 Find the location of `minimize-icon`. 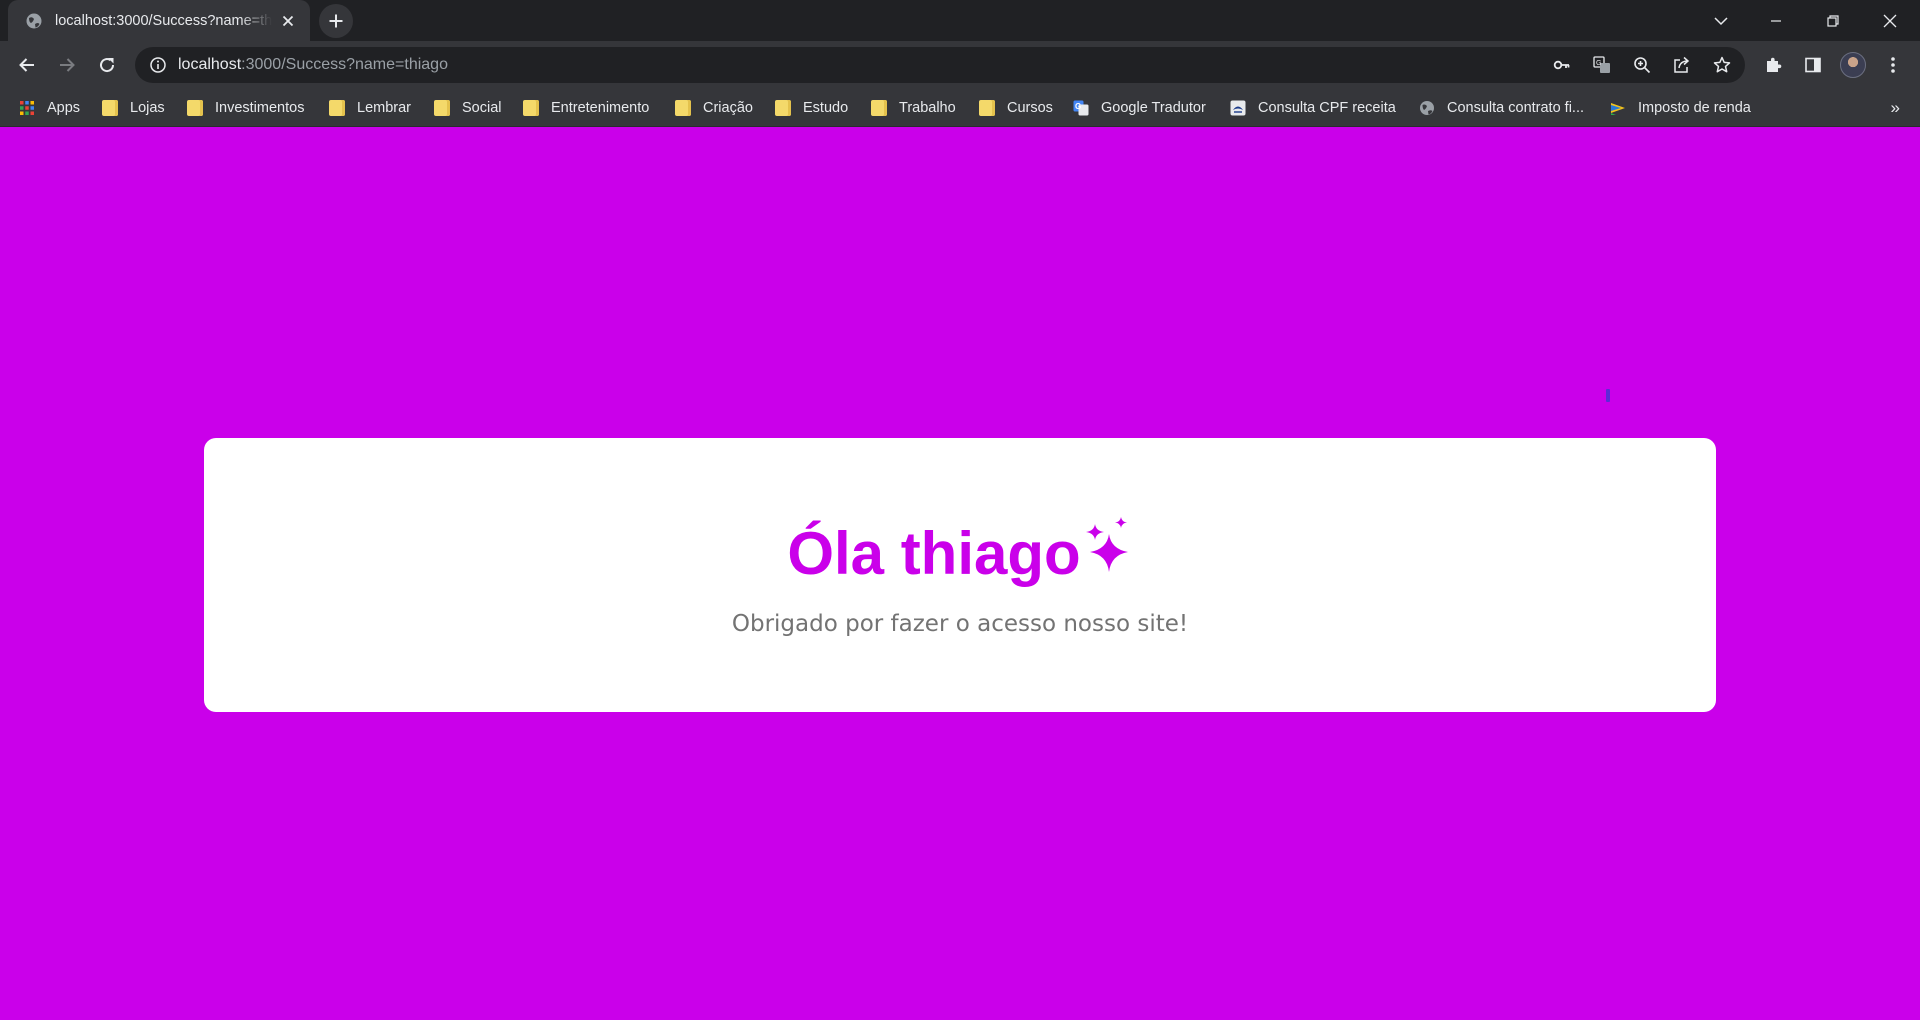

minimize-icon is located at coordinates (1776, 20).